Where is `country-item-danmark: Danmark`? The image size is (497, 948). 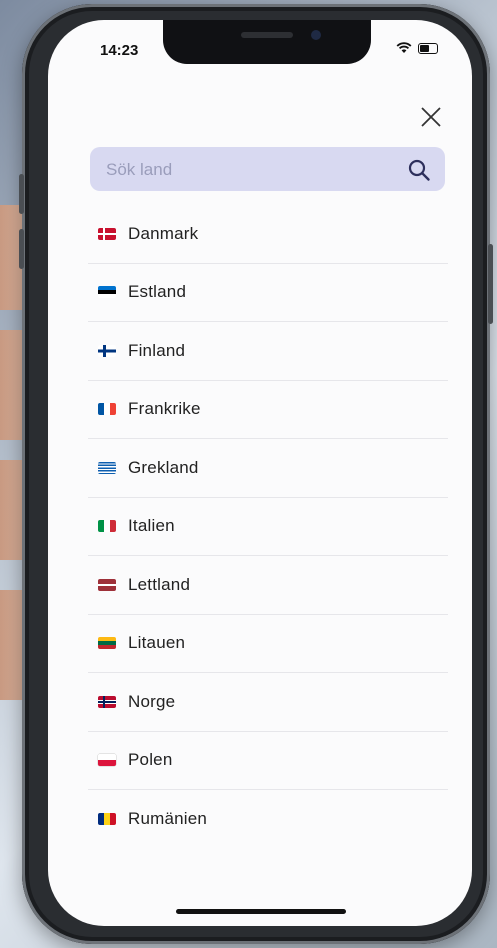
country-item-danmark: Danmark is located at coordinates (268, 234).